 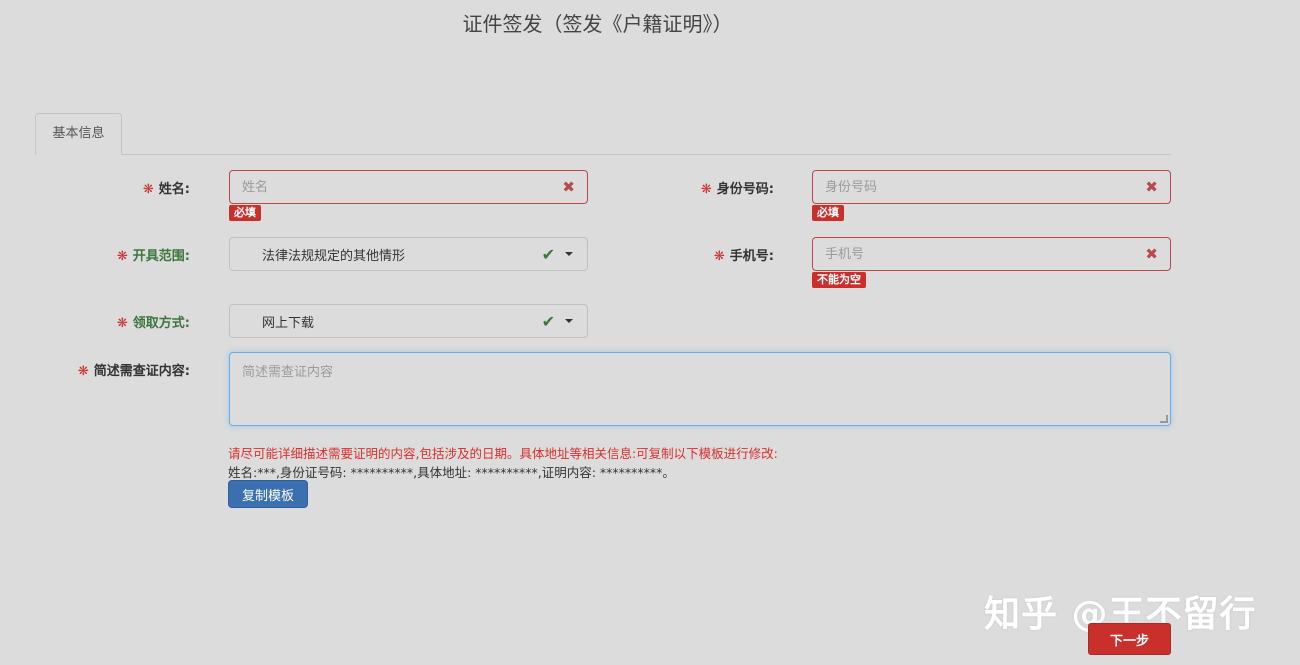 What do you see at coordinates (1164, 419) in the screenshot?
I see `resize-handle-icon` at bounding box center [1164, 419].